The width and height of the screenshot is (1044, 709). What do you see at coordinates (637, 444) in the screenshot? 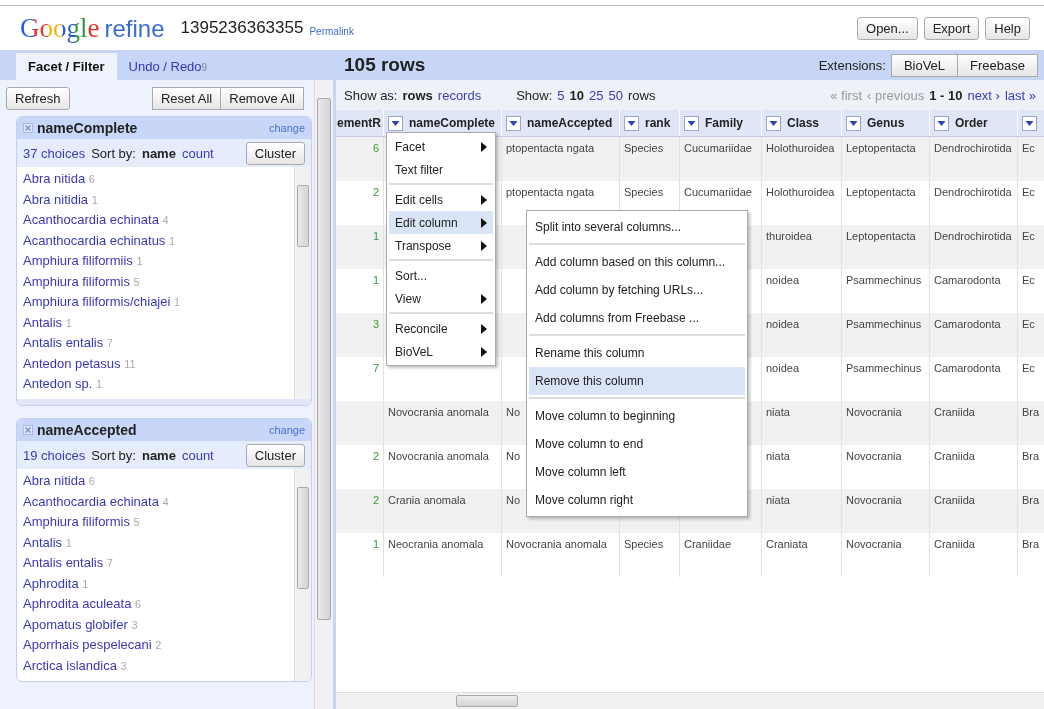
I see `menu-item: Move column to end` at bounding box center [637, 444].